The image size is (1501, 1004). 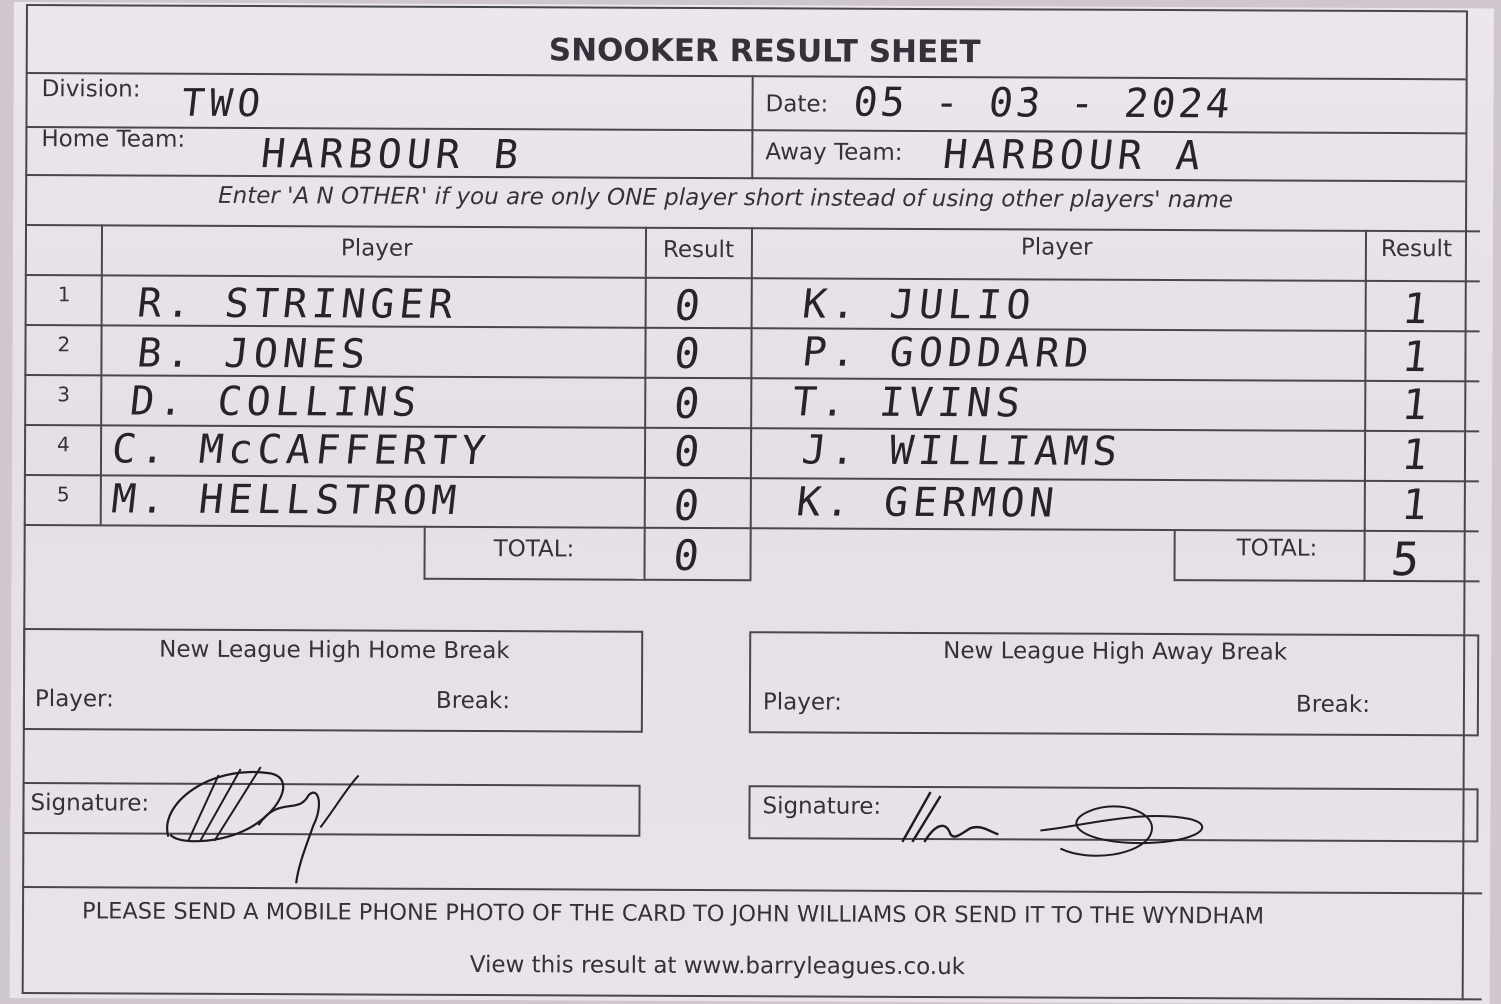 What do you see at coordinates (63, 444) in the screenshot?
I see `row-number: 4` at bounding box center [63, 444].